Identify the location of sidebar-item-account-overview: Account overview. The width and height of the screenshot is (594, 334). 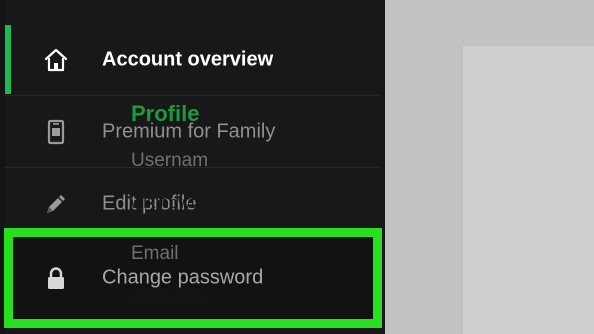
(193, 60).